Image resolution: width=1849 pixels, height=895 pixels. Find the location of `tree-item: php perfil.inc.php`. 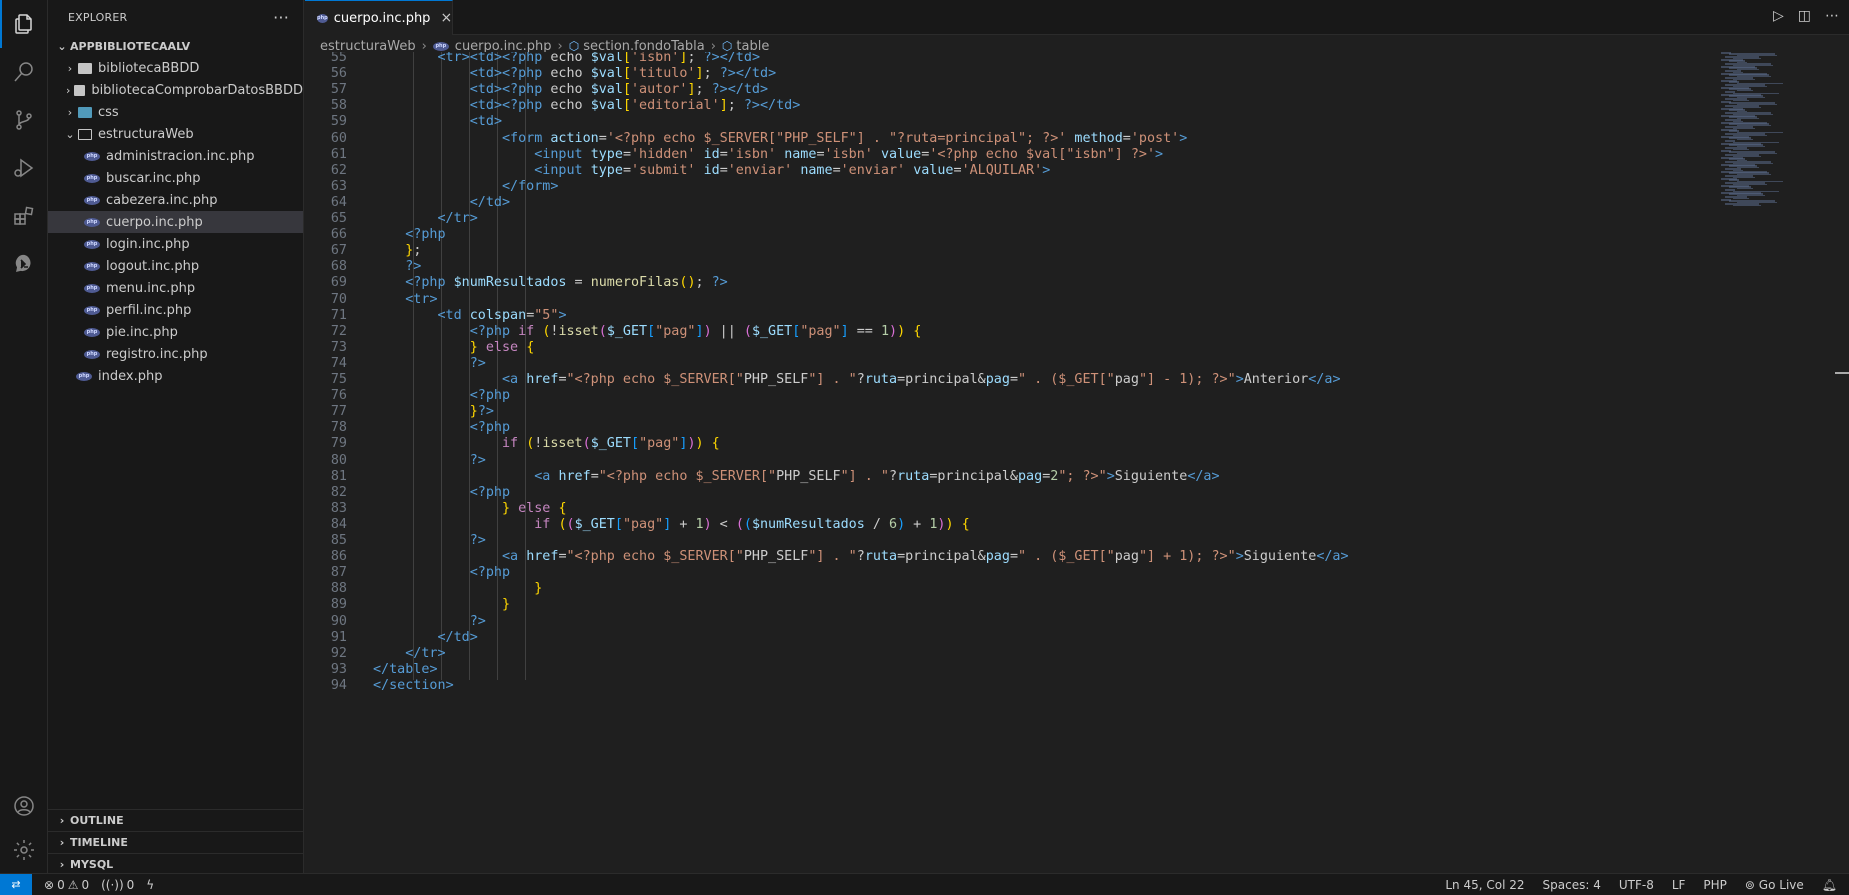

tree-item: php perfil.inc.php is located at coordinates (175, 310).